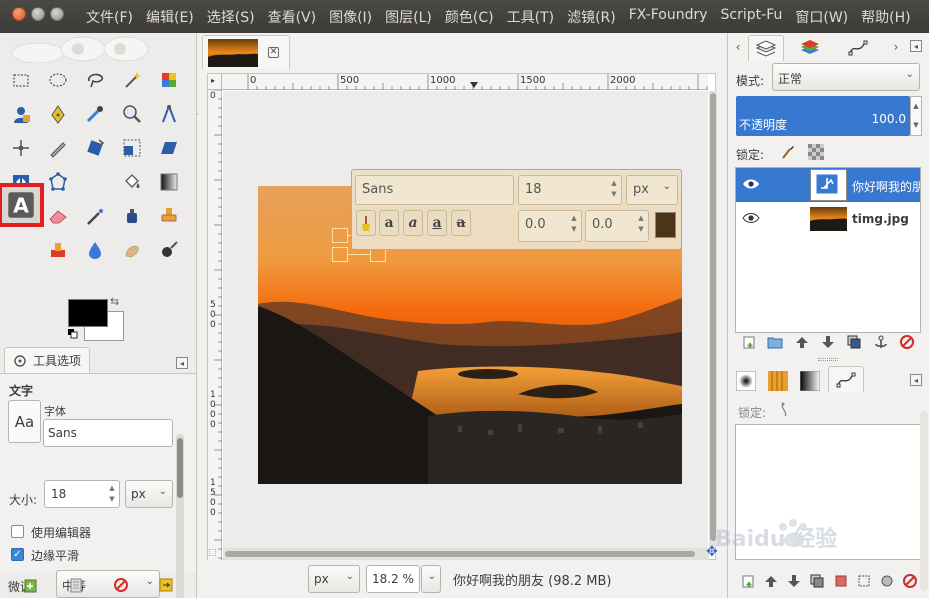 The height and width of the screenshot is (598, 929). Describe the element at coordinates (854, 342) in the screenshot. I see `duplicate-layer-icon` at that location.